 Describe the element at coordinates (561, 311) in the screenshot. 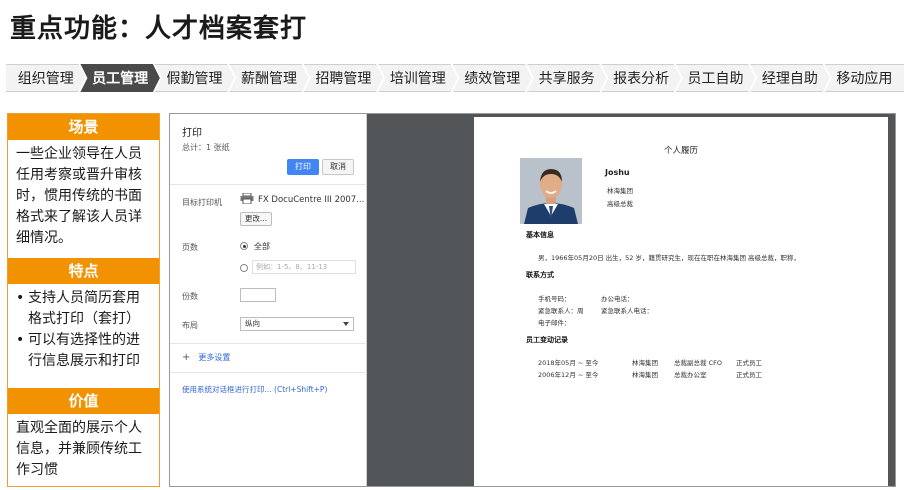

I see `emergency-contact-label: 紧急联系人：周` at that location.